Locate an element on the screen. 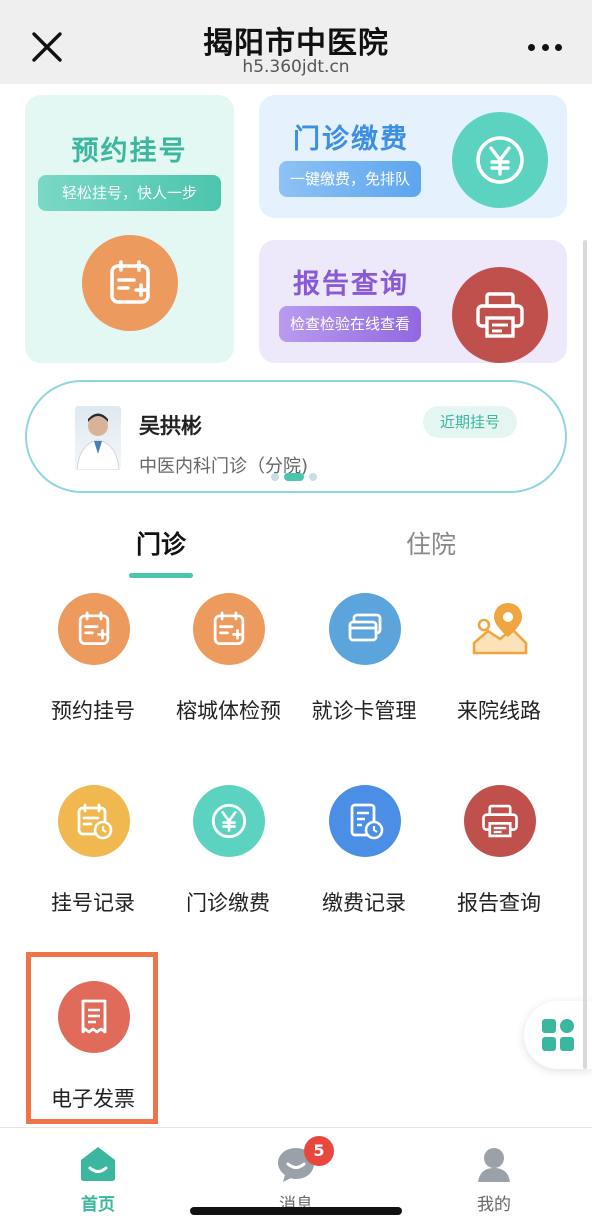 This screenshot has height=1227, width=592. appointment-card-tag: 轻松挂号，快人一步 is located at coordinates (129, 193).